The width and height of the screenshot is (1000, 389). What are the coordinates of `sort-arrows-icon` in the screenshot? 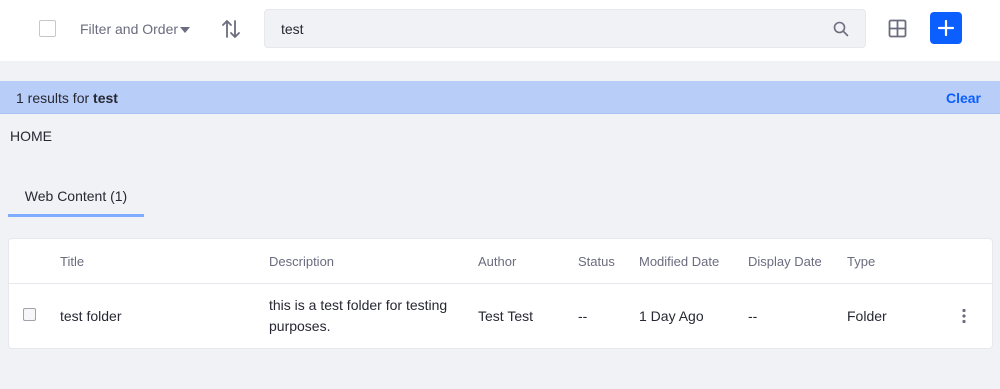 It's located at (231, 29).